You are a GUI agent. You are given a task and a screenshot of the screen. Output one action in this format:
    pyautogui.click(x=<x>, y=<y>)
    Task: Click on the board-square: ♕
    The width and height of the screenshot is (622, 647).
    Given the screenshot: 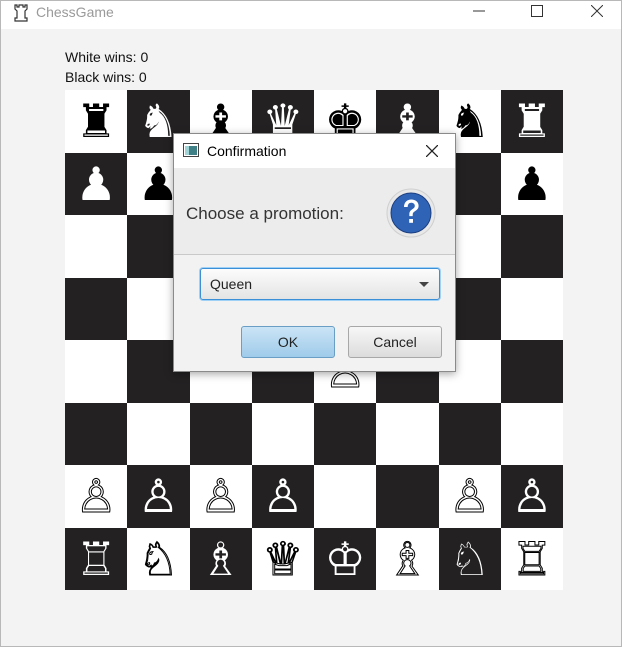 What is the action you would take?
    pyautogui.click(x=282, y=558)
    